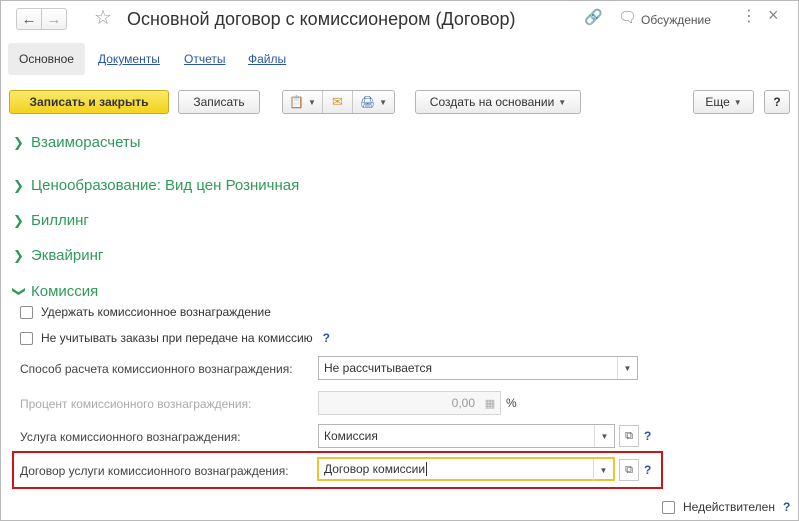 This screenshot has width=799, height=521. I want to click on calc-method-select: Не рассчитывается ▼, so click(478, 368).